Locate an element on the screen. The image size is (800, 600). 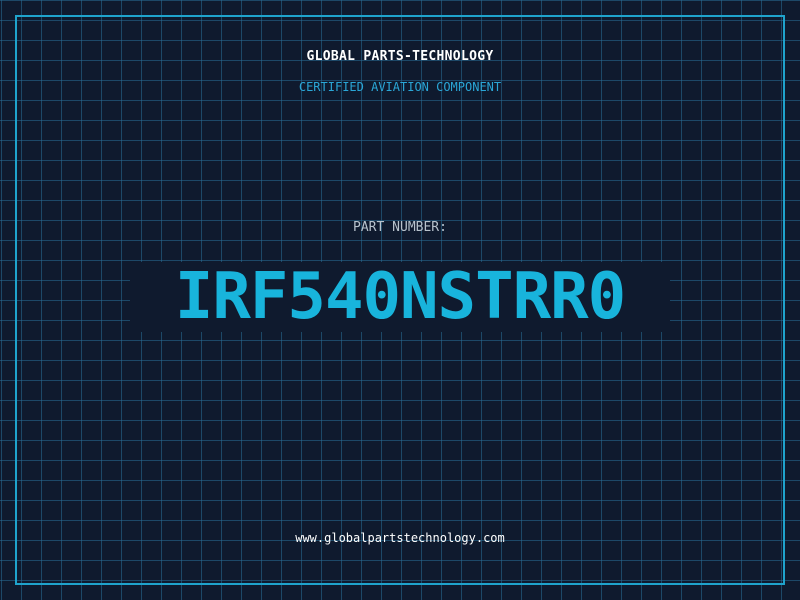
website-link: www.globalpartstechnology.com is located at coordinates (400, 538).